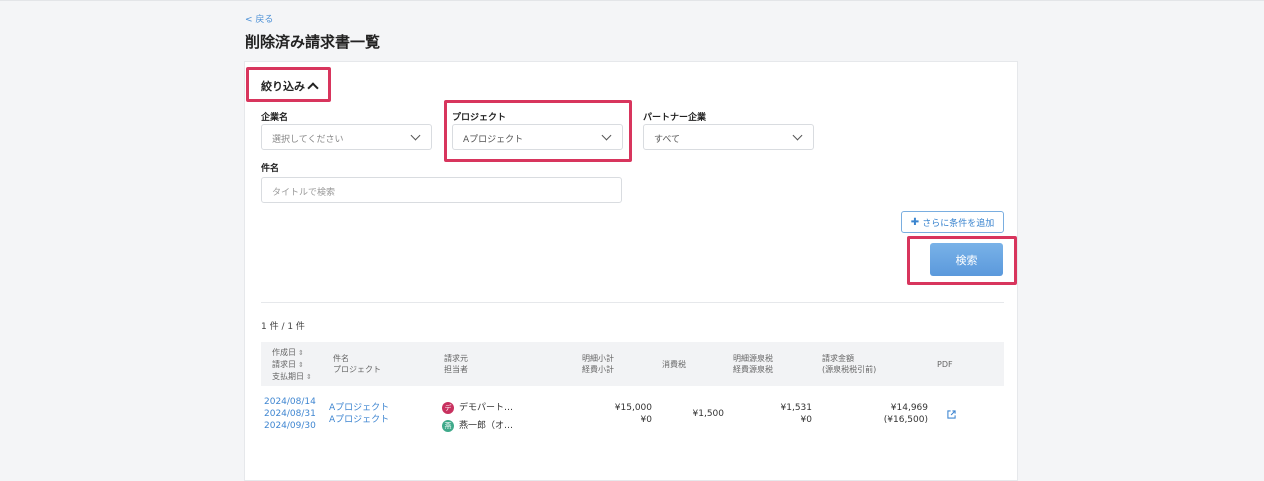 This screenshot has width=1264, height=481. I want to click on add-condition-label: さらに条件を追加, so click(958, 223).